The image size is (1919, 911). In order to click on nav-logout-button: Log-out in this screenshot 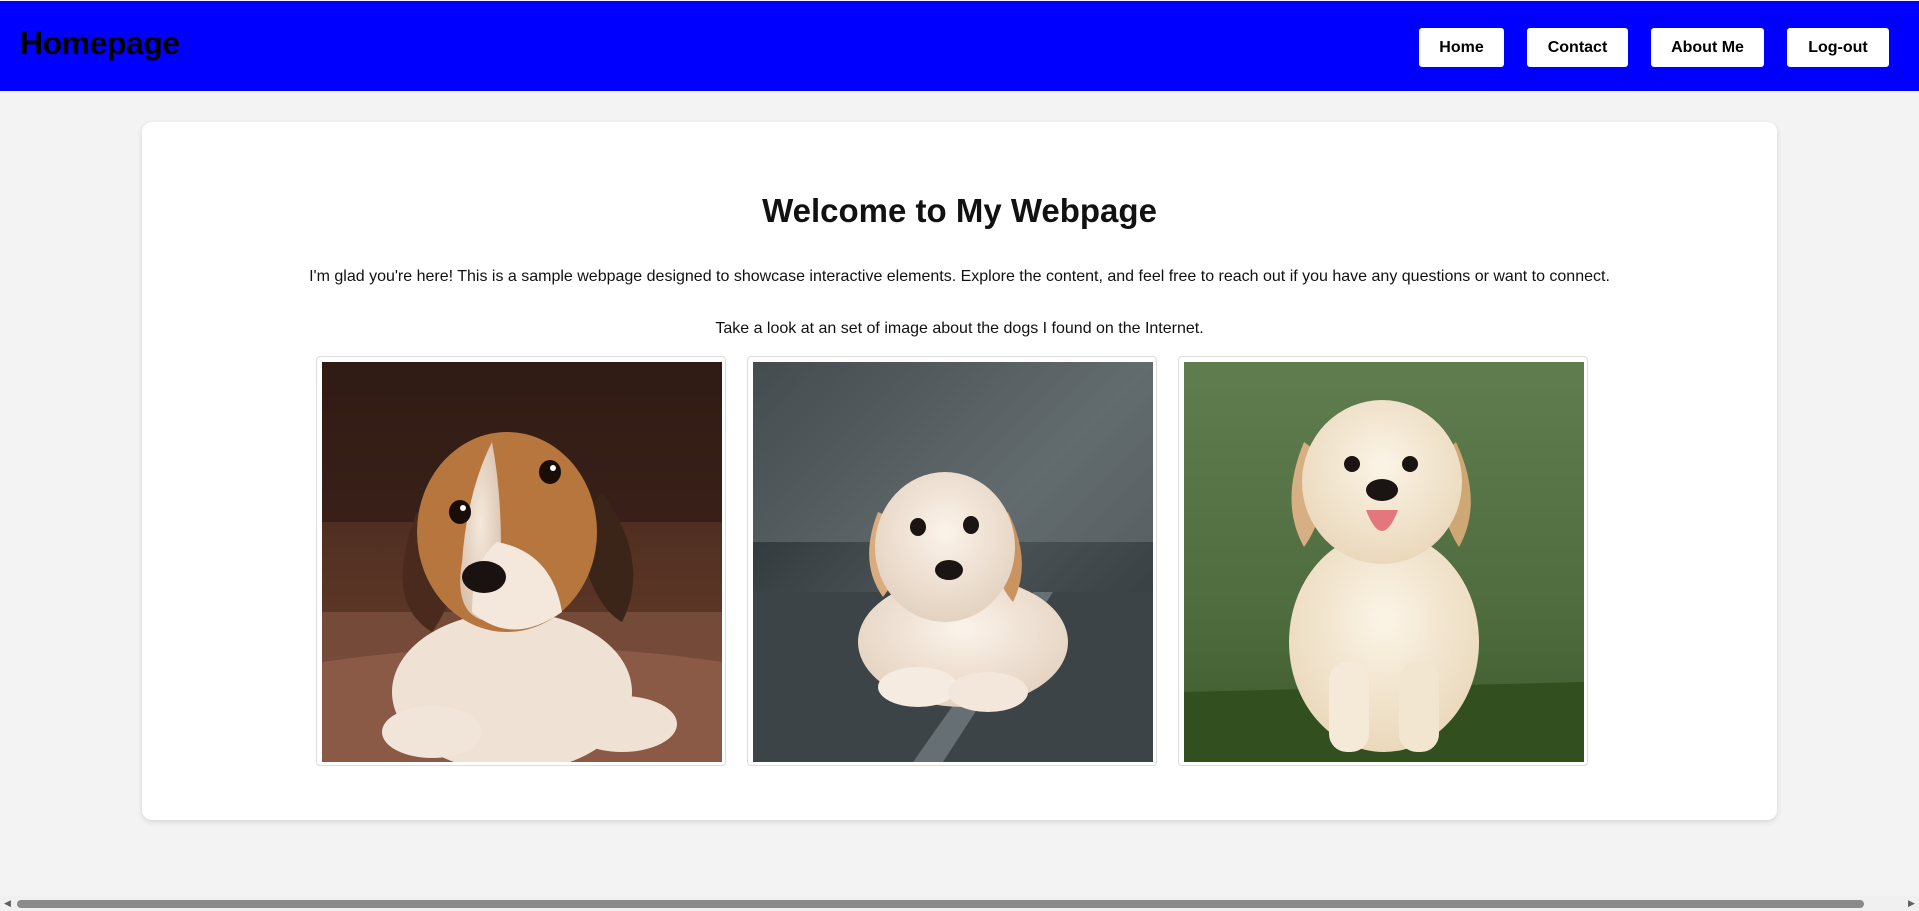, I will do `click(1838, 47)`.